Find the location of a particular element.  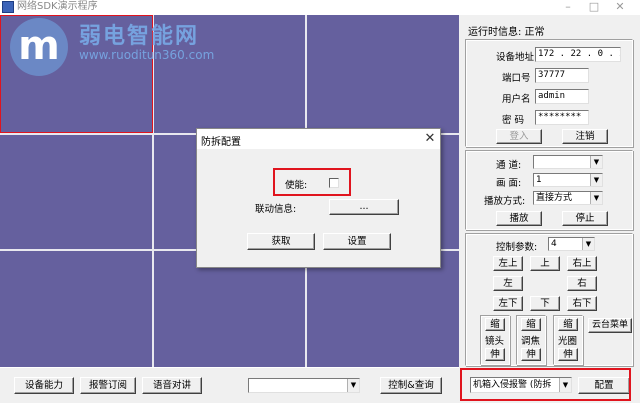

port-label: 端口号 is located at coordinates (516, 78).